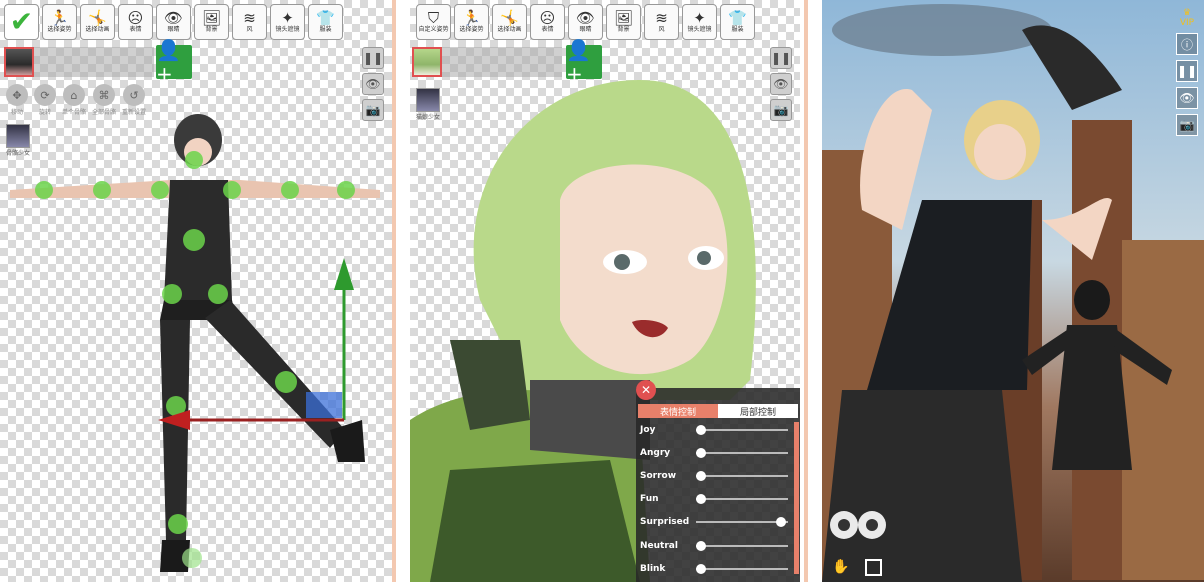 The height and width of the screenshot is (582, 1204). I want to click on blink-slider-knob, so click(701, 569).